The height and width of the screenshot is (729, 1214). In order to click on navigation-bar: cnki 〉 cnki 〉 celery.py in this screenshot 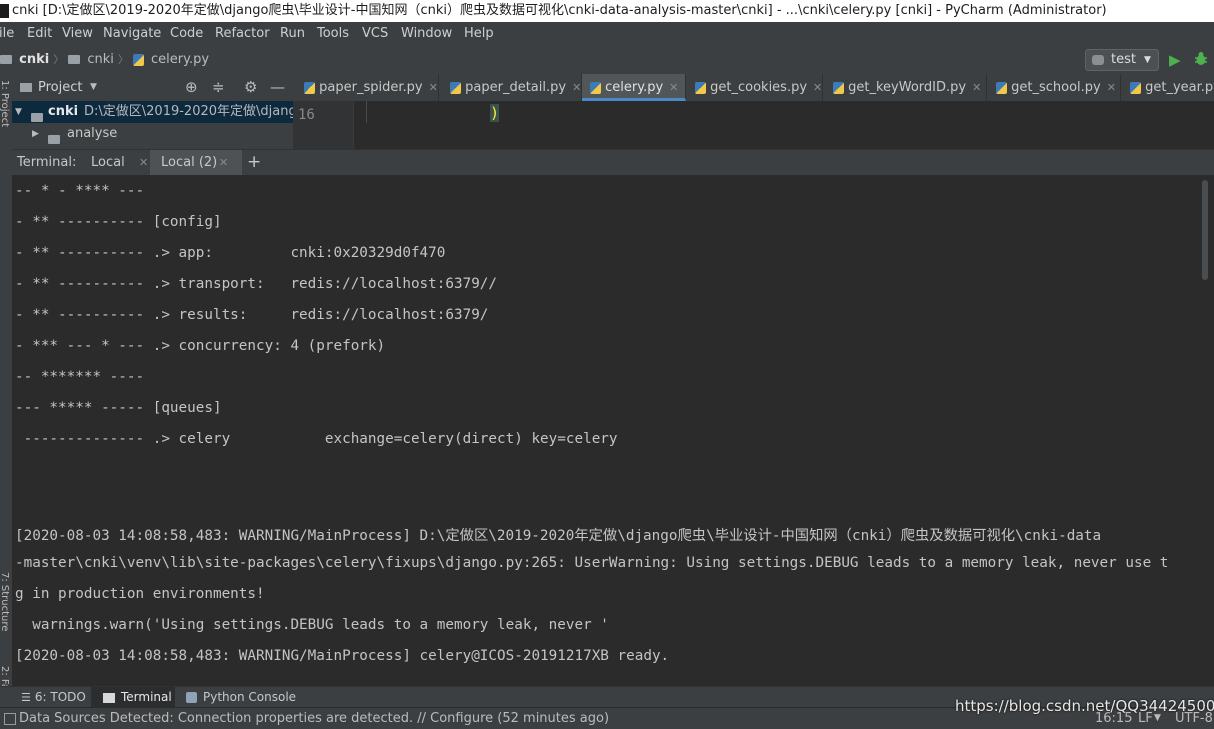, I will do `click(607, 60)`.